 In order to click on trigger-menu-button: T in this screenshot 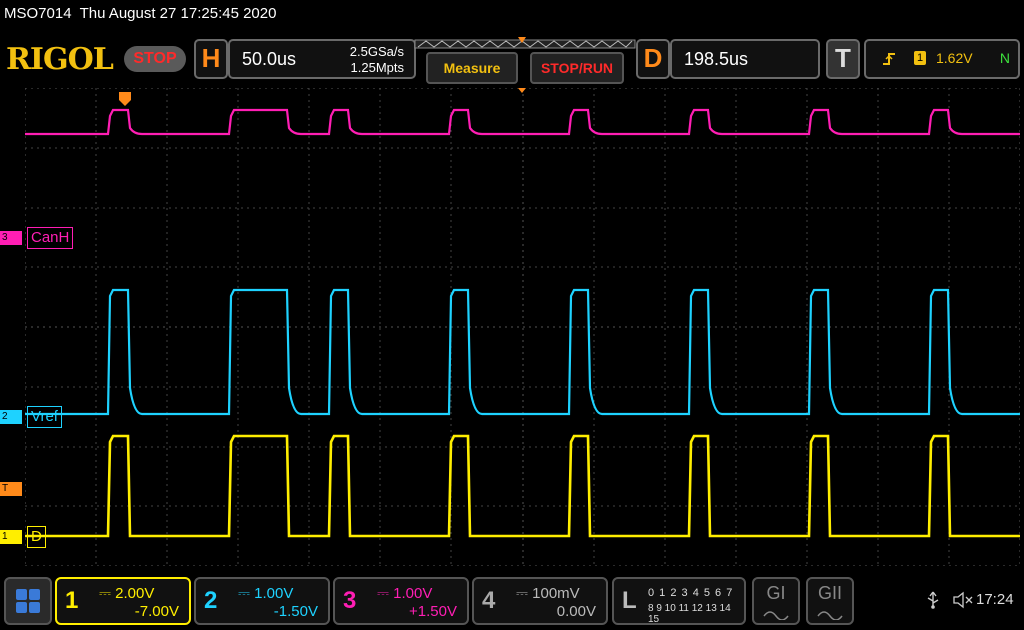, I will do `click(843, 59)`.